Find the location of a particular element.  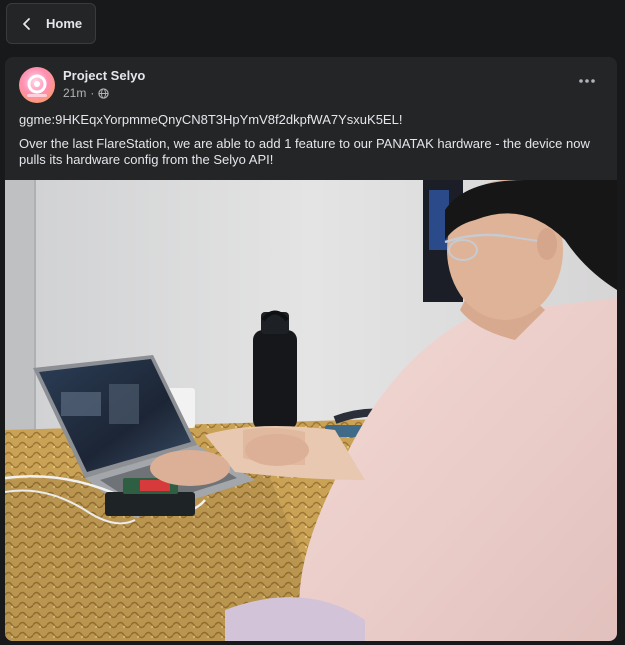

post-meta: 21m · is located at coordinates (86, 93).